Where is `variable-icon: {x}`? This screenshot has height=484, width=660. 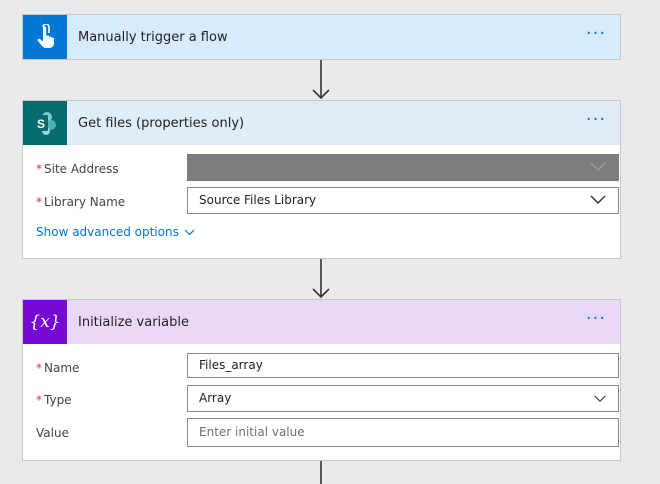
variable-icon: {x} is located at coordinates (45, 322).